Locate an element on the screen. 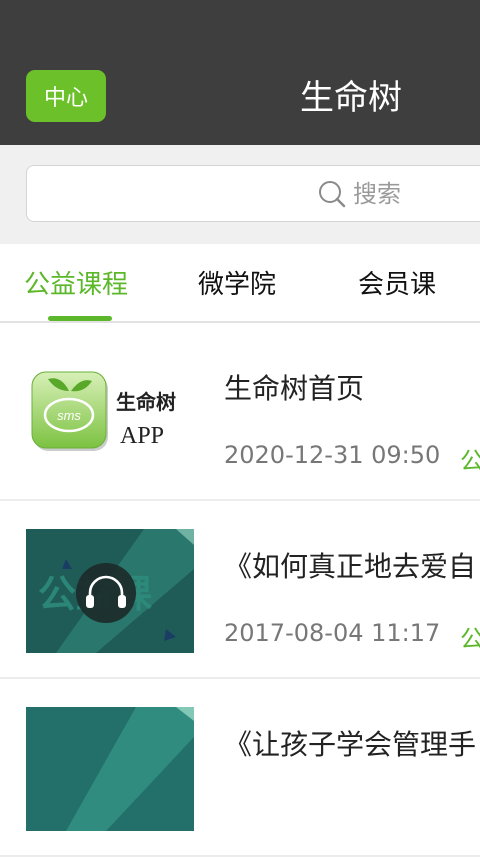 This screenshot has height=857, width=480. item-title: 《让孩子学会管理手 is located at coordinates (350, 744).